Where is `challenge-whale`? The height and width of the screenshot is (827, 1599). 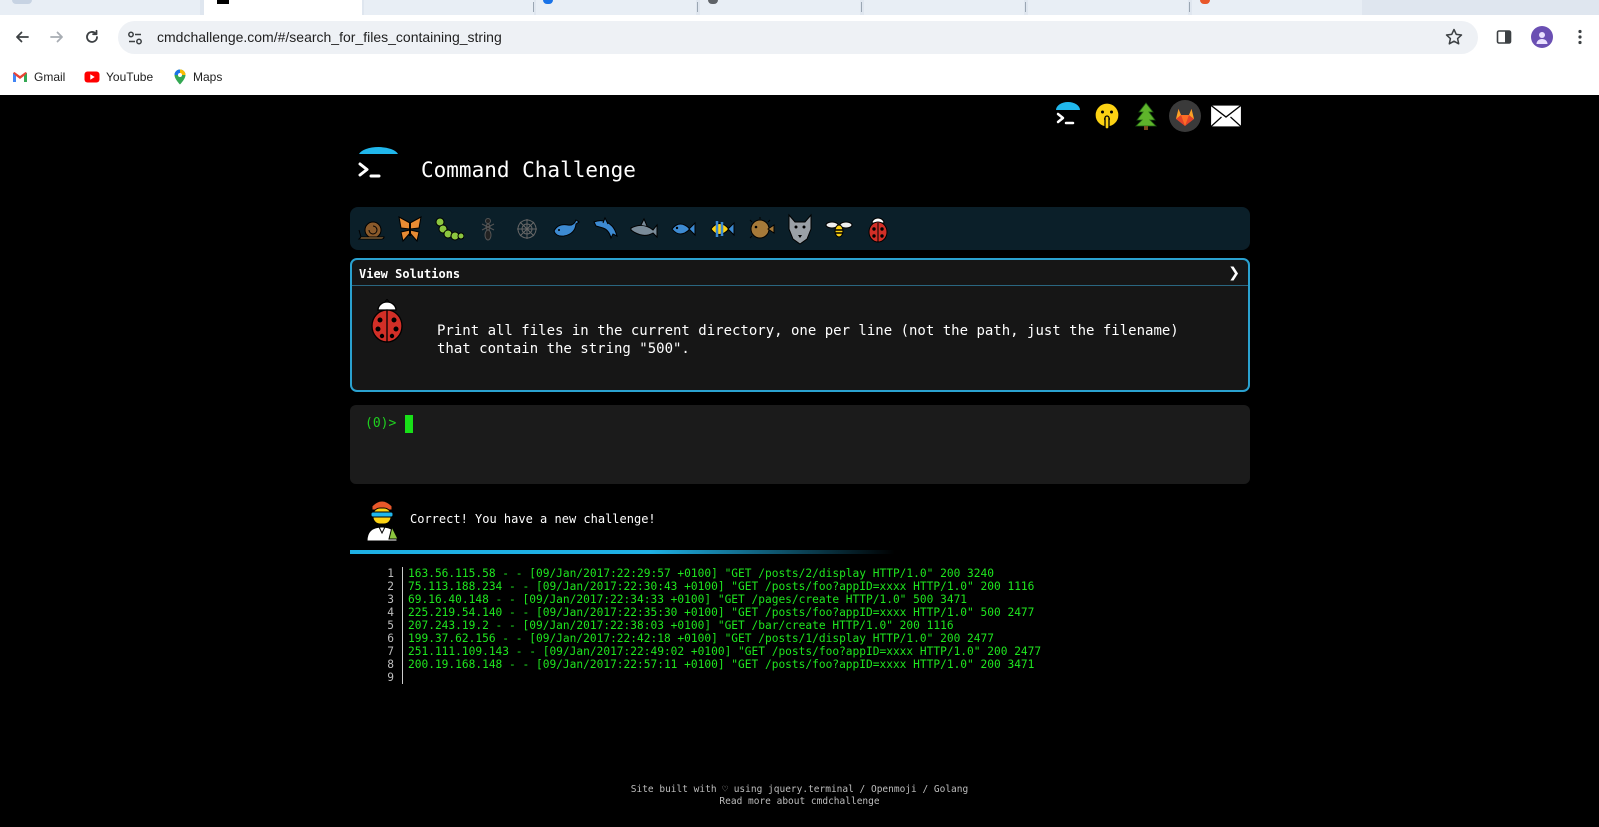
challenge-whale is located at coordinates (566, 229).